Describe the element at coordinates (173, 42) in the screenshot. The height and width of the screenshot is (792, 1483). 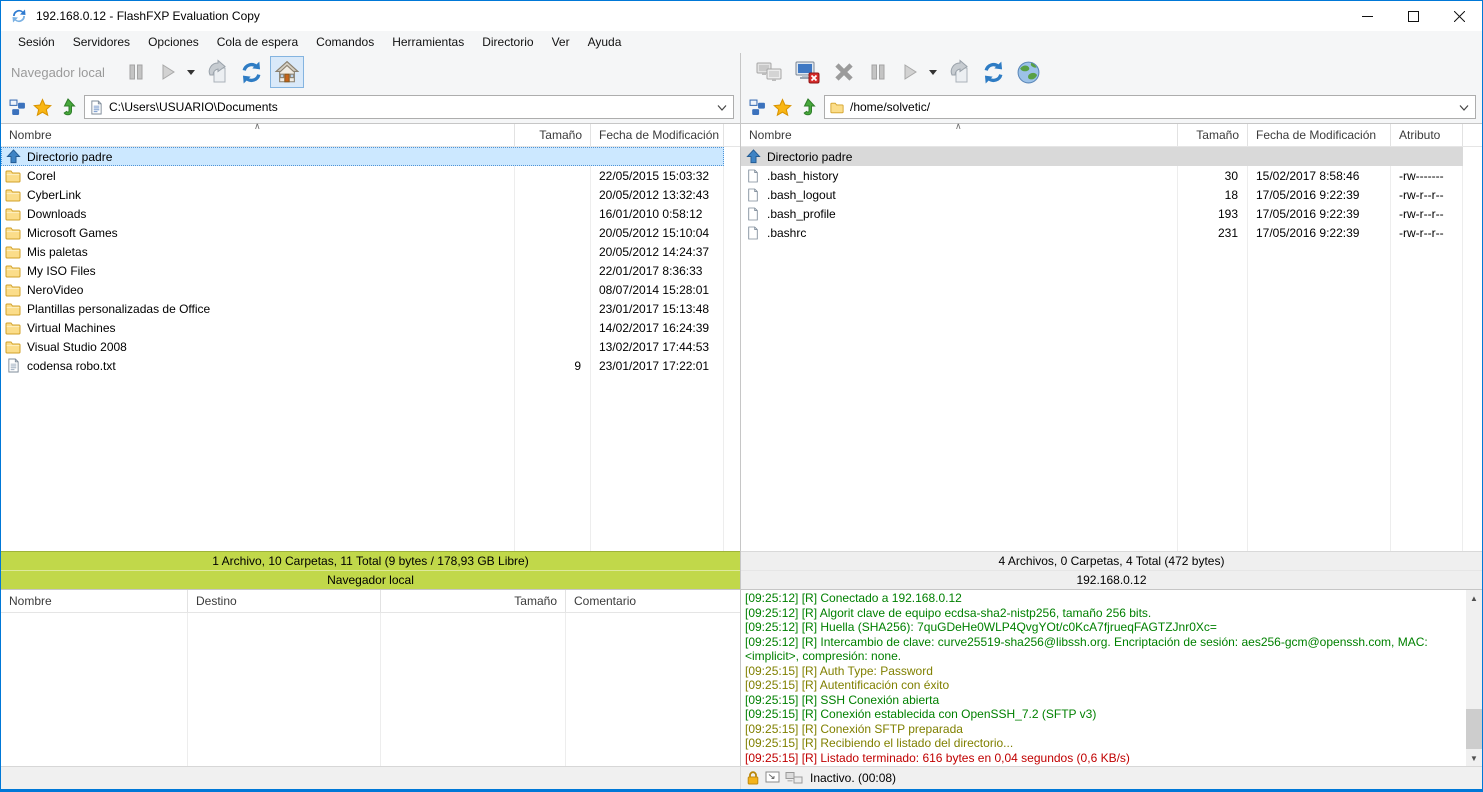
I see `menu-item: Opciones` at that location.